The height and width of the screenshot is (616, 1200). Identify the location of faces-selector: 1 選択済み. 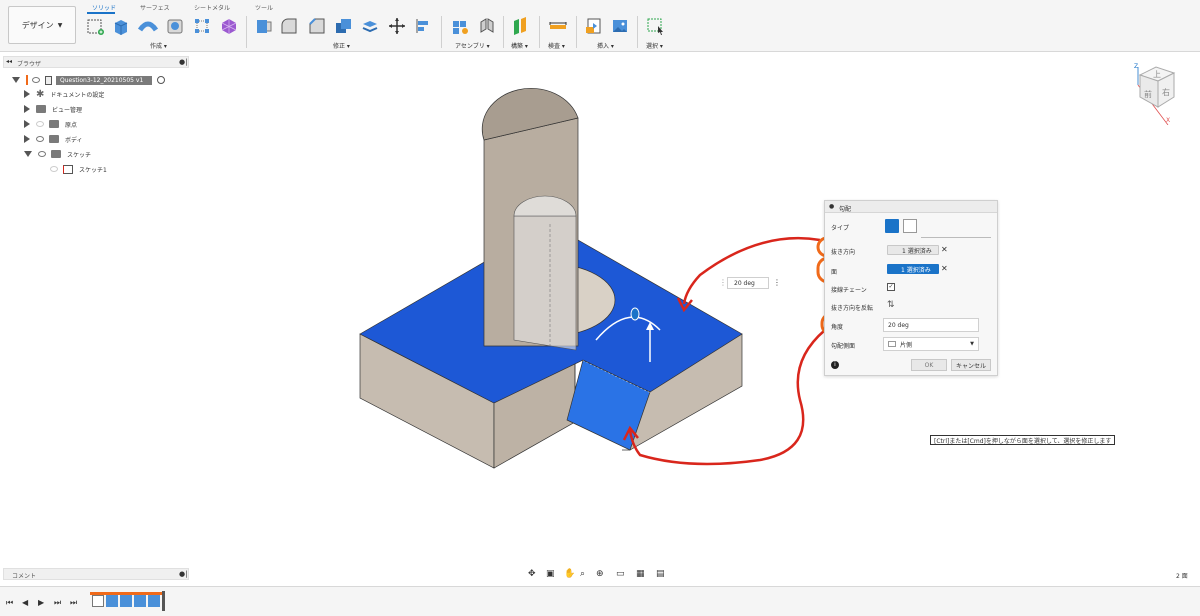
(913, 269).